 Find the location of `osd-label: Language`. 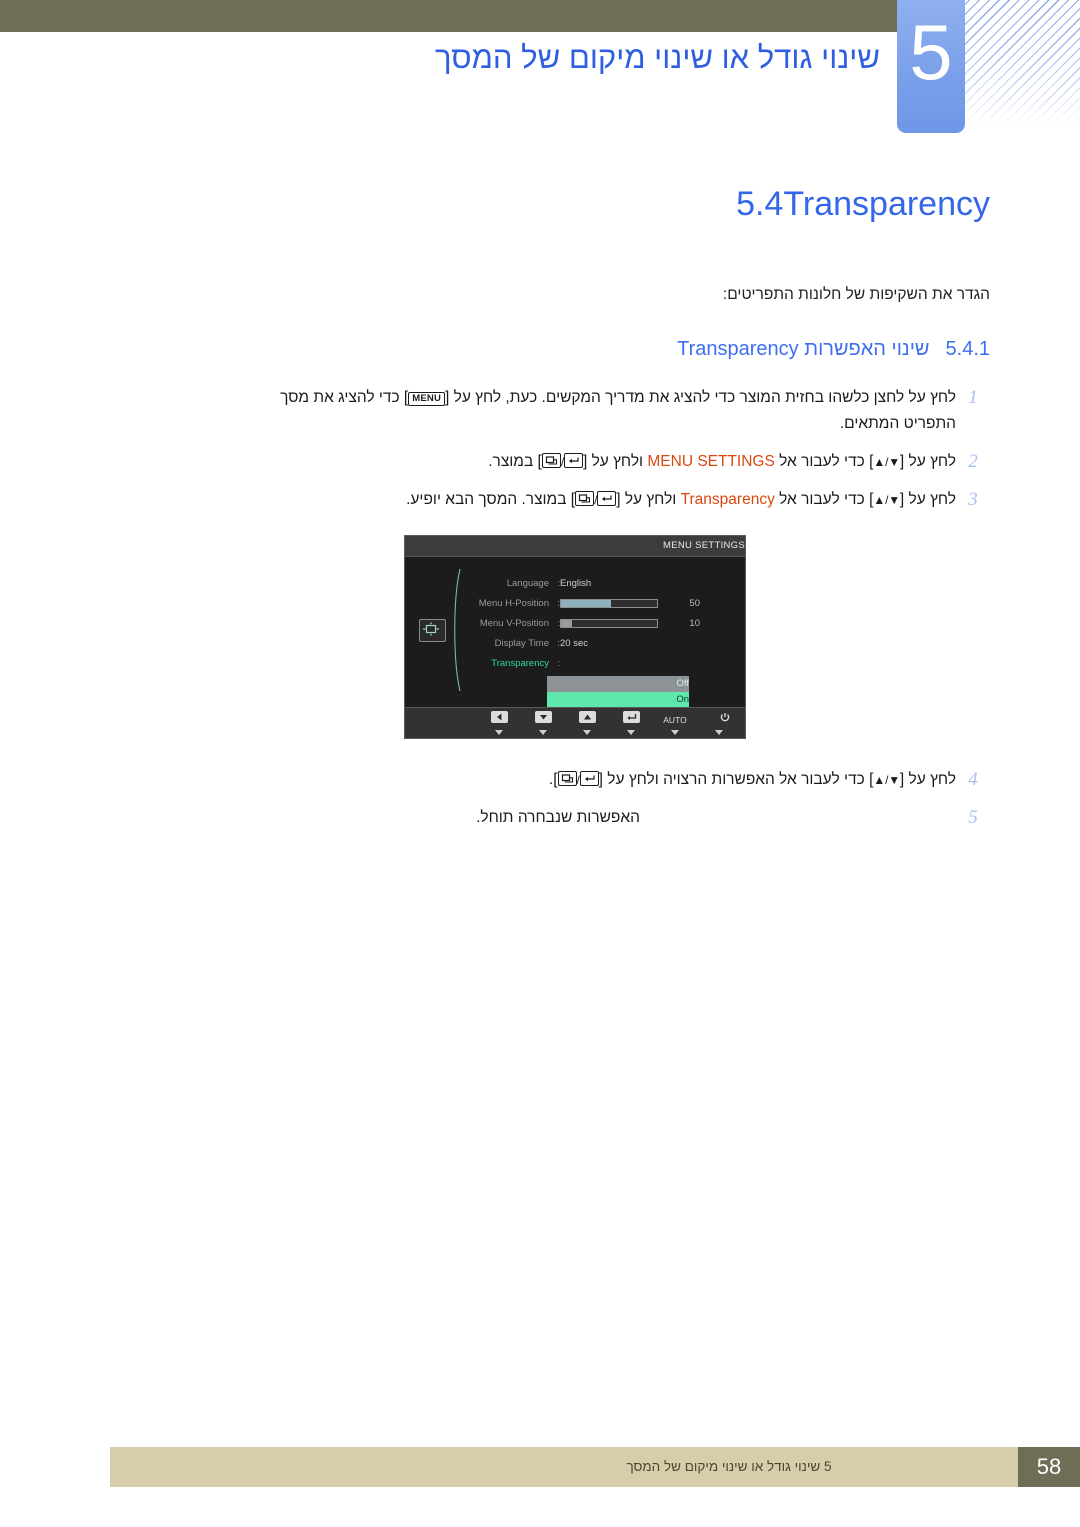

osd-label: Language is located at coordinates (527, 583).